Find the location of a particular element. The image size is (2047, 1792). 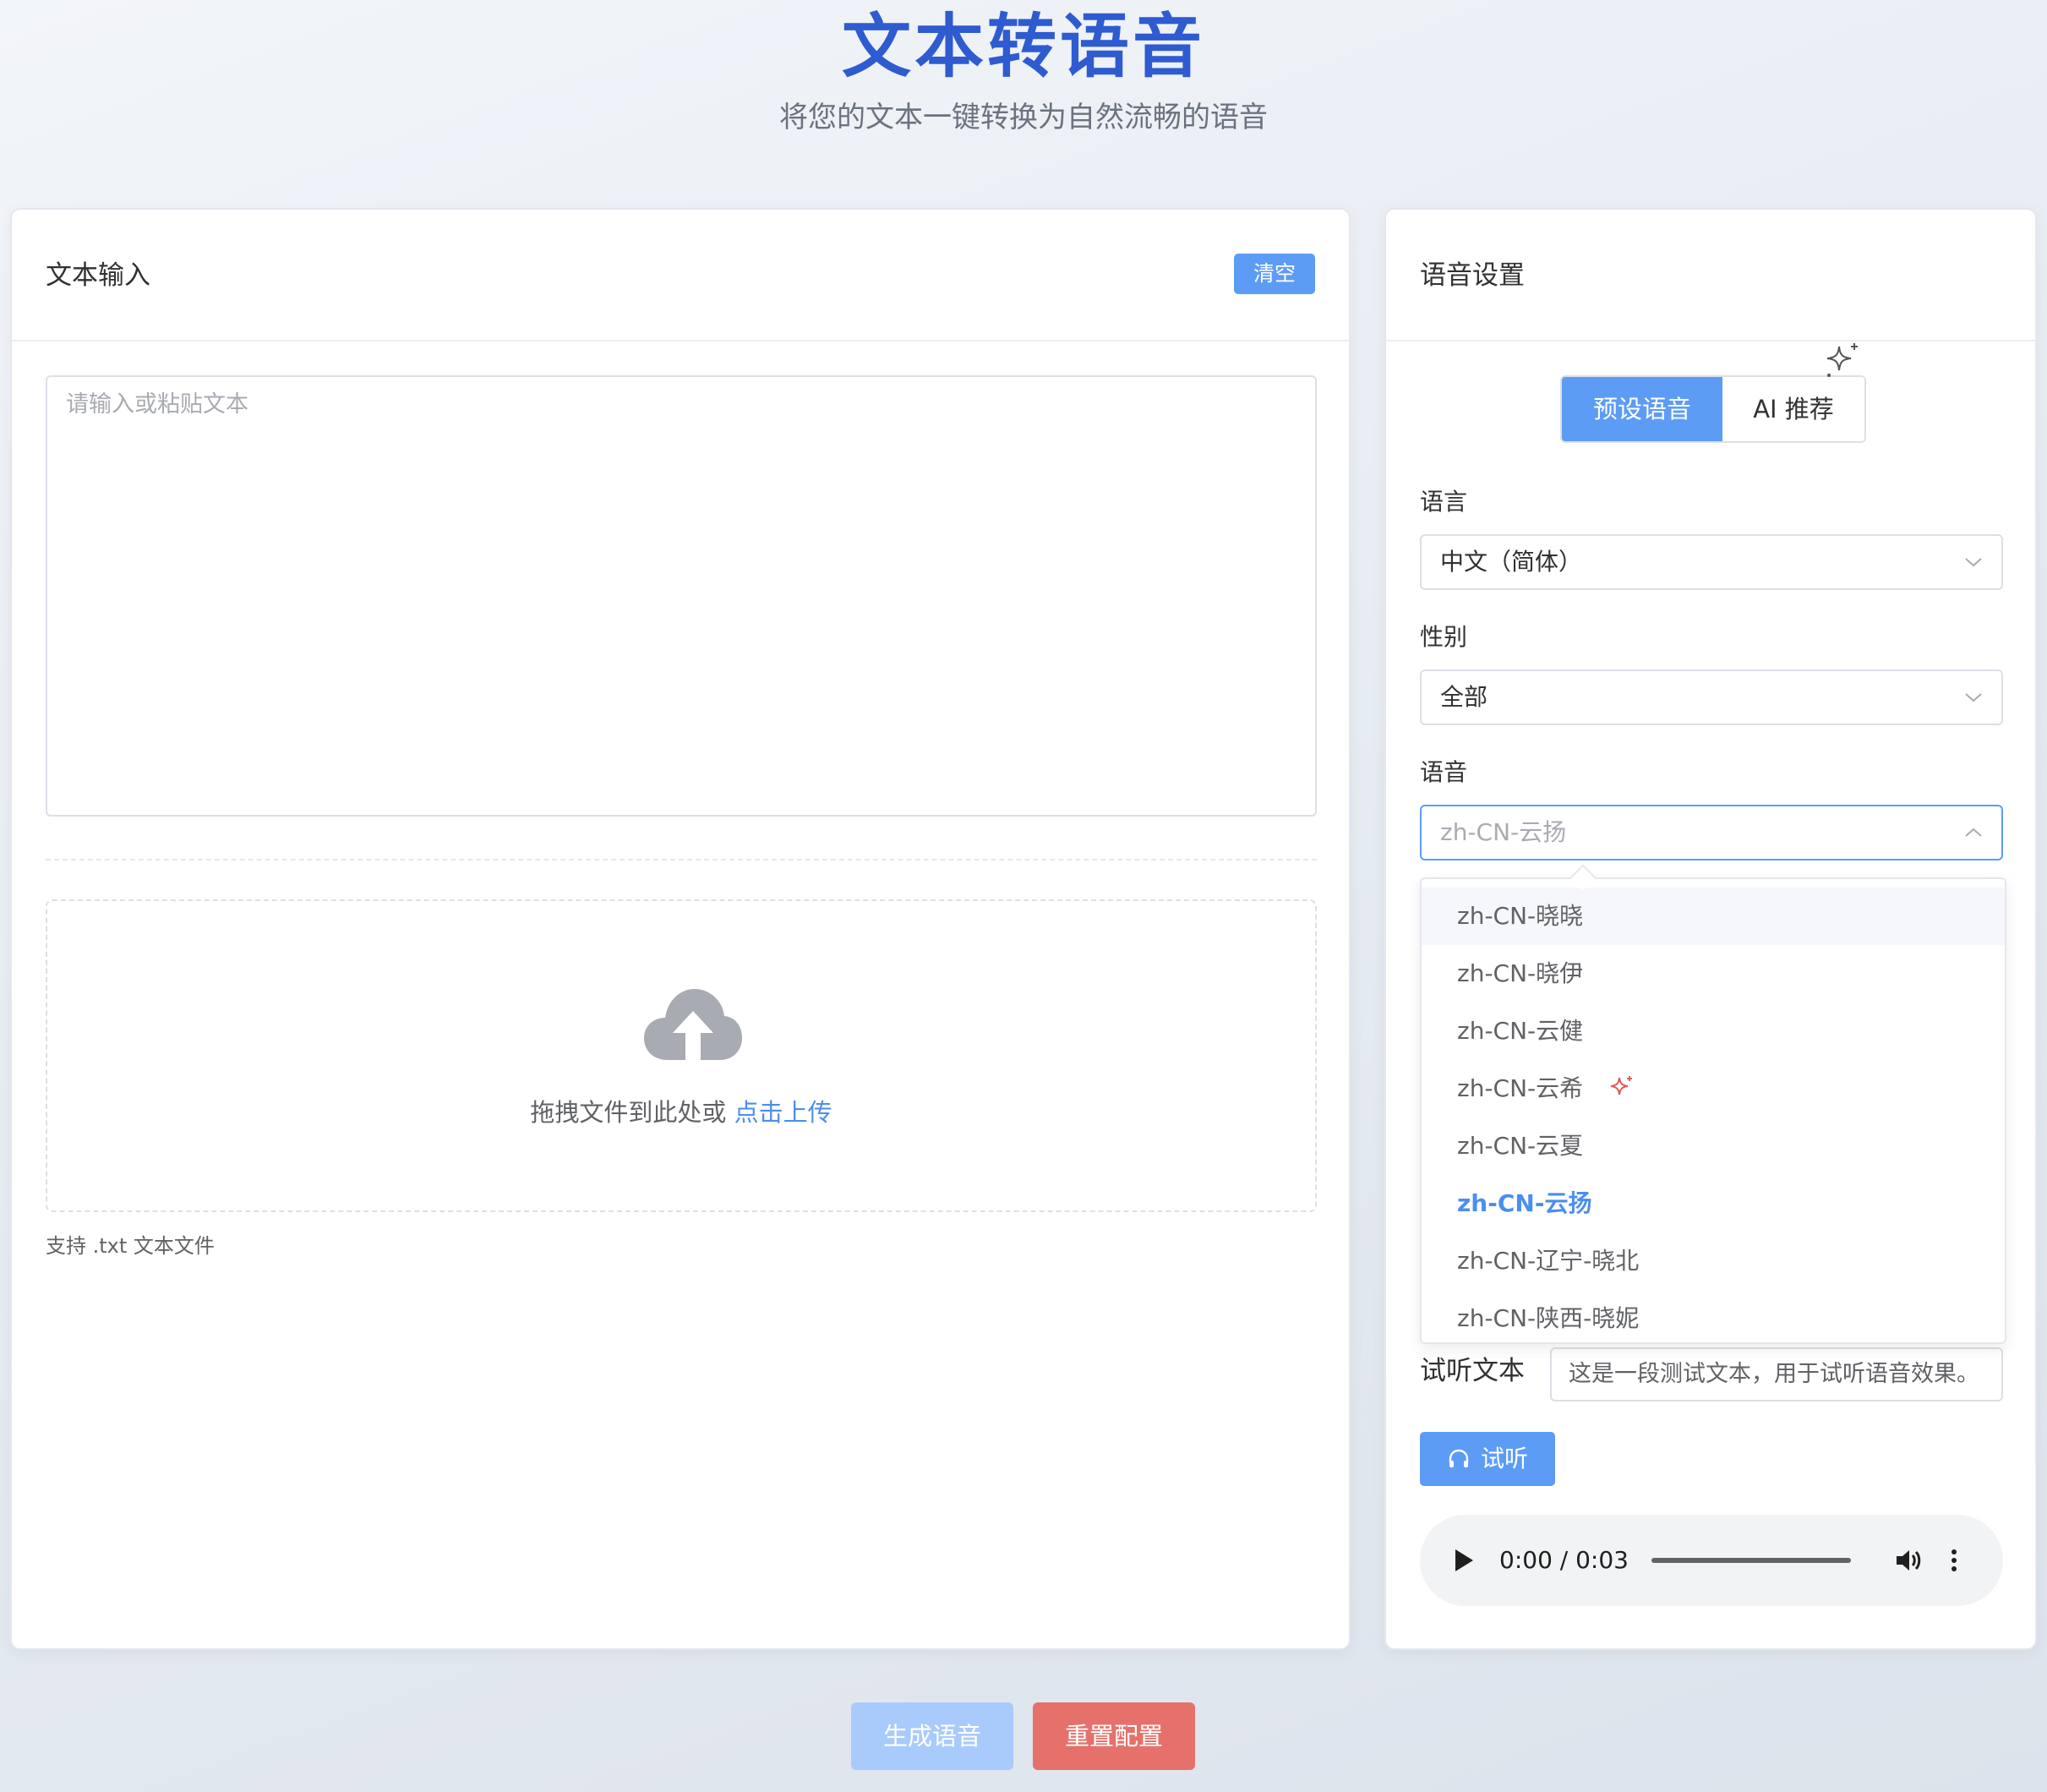

language-select-value: 中文（简体） is located at coordinates (1512, 562).